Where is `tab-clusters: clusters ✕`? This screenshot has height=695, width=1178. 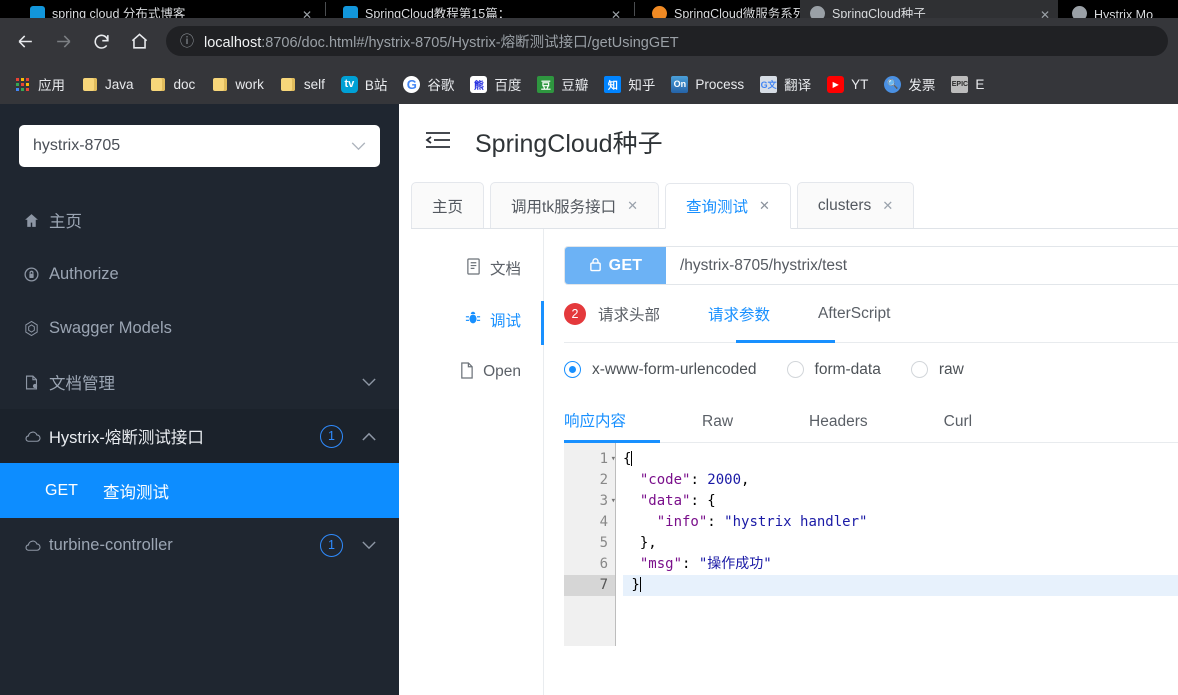 tab-clusters: clusters ✕ is located at coordinates (855, 205).